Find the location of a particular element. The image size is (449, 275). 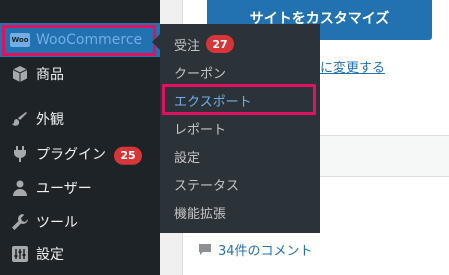

sidebar-item-label: プラグイン 25 is located at coordinates (89, 154).